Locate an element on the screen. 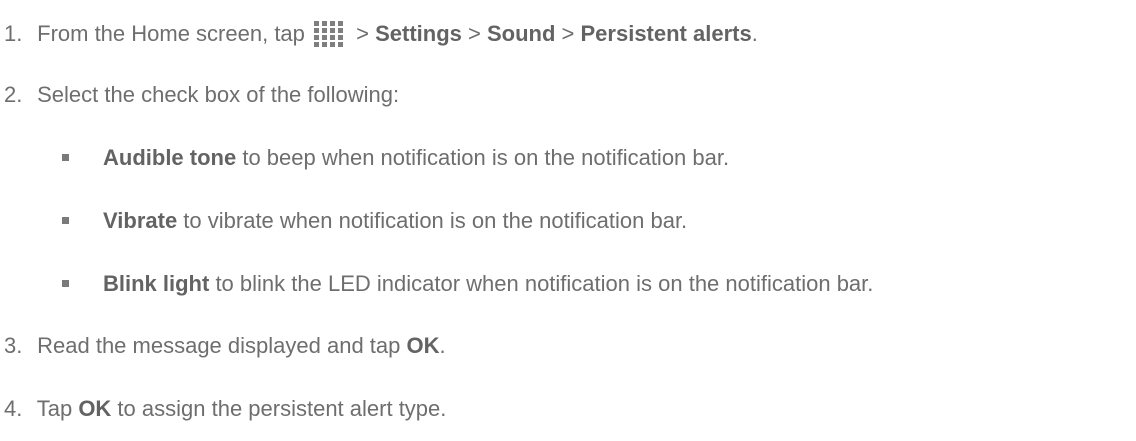  persistent-alerts-label: Persistent alerts is located at coordinates (666, 33).